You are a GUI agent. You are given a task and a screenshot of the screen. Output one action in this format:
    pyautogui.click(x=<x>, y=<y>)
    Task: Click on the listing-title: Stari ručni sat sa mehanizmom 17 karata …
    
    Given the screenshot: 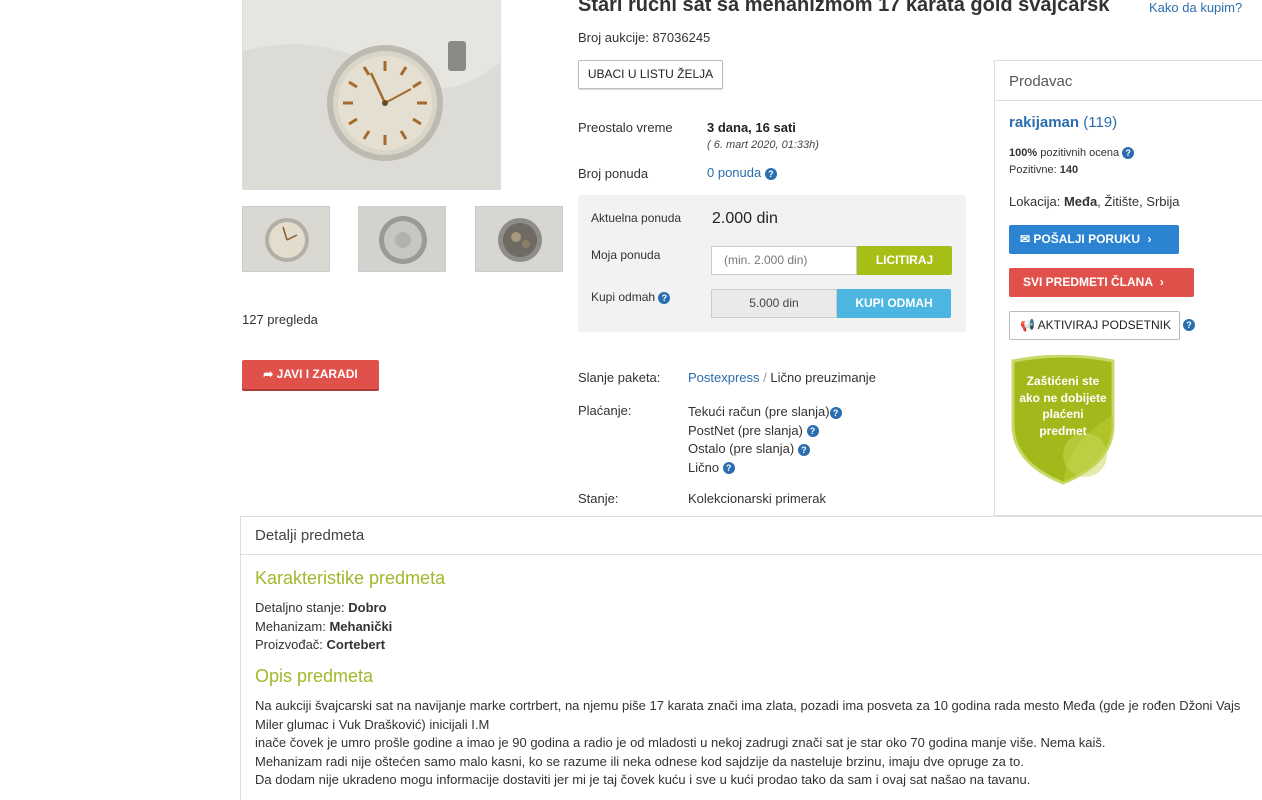 What is the action you would take?
    pyautogui.click(x=844, y=8)
    